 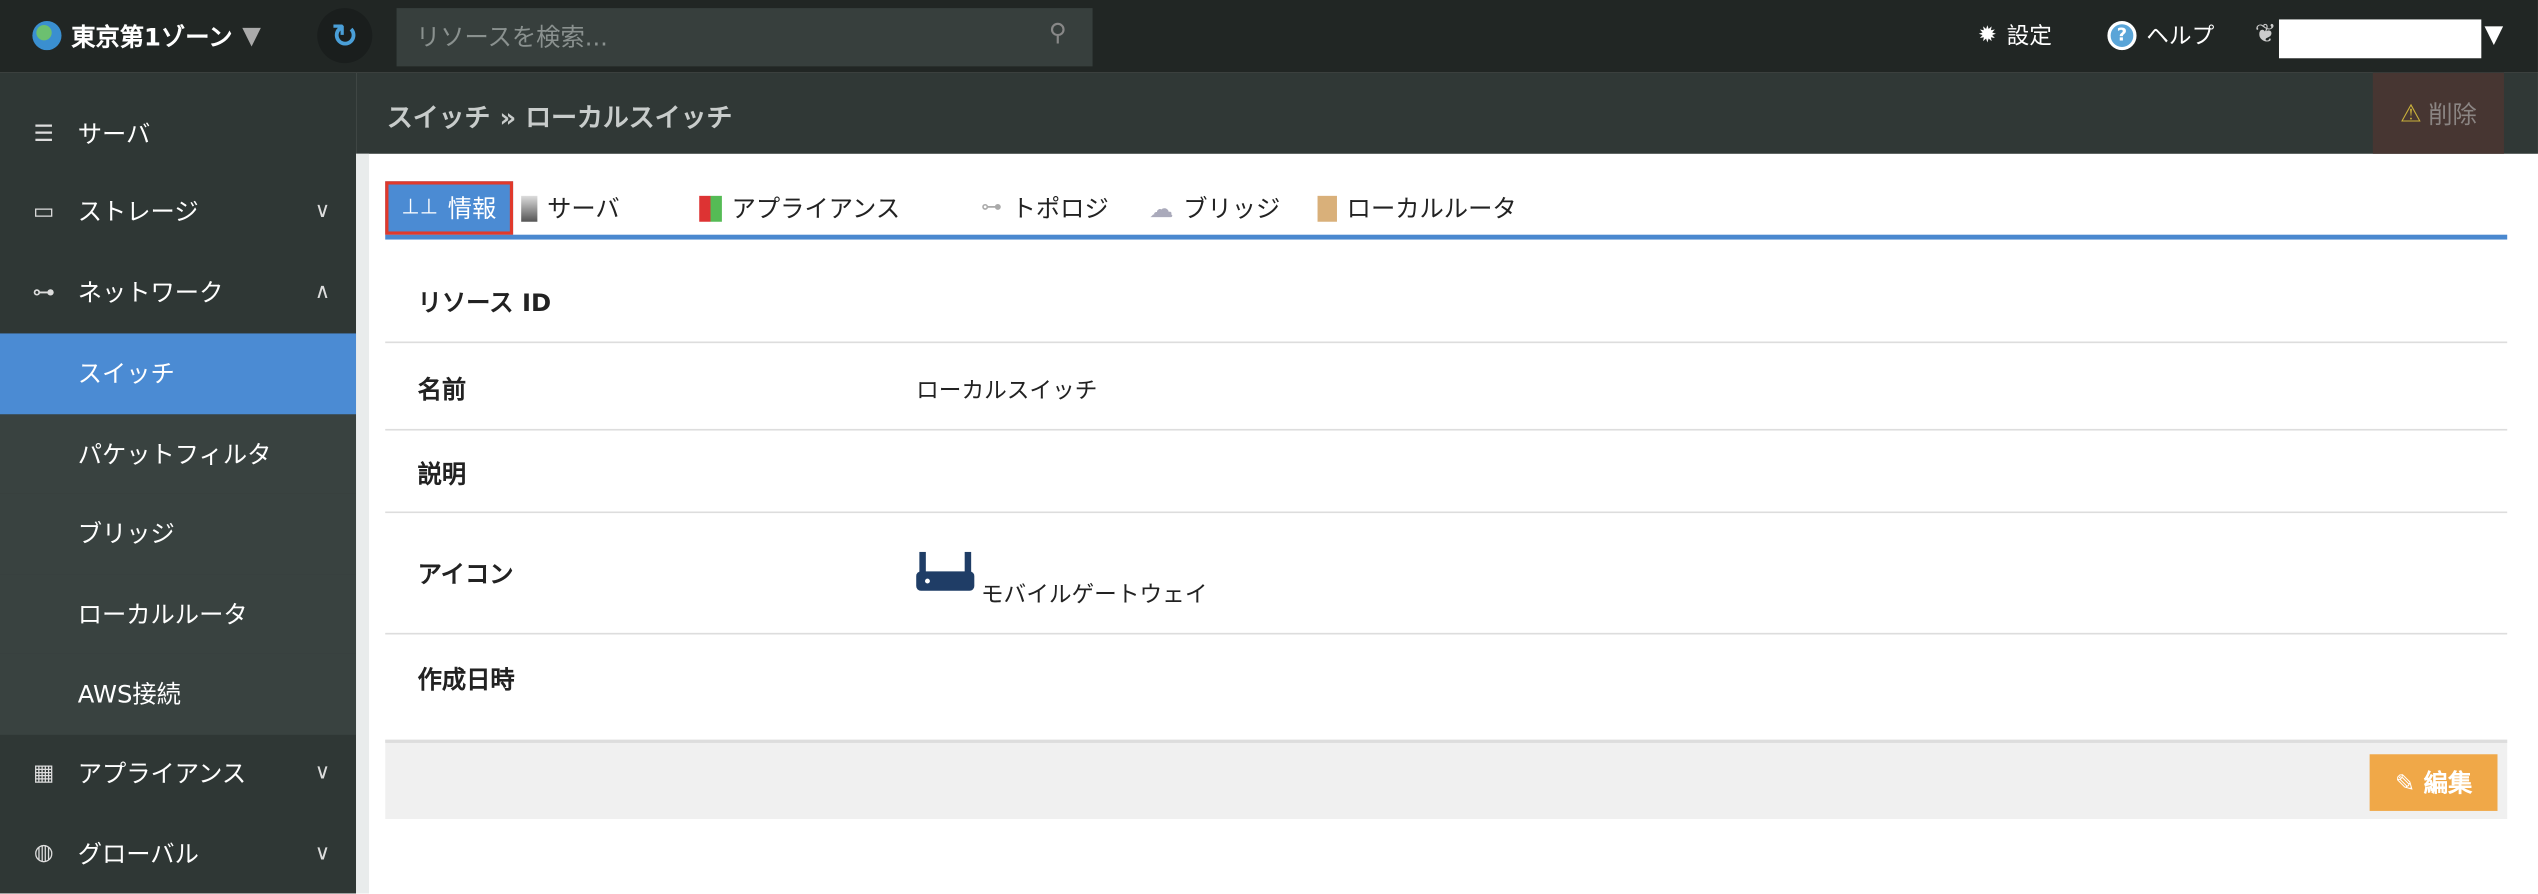 I want to click on divider, so click(x=363, y=523).